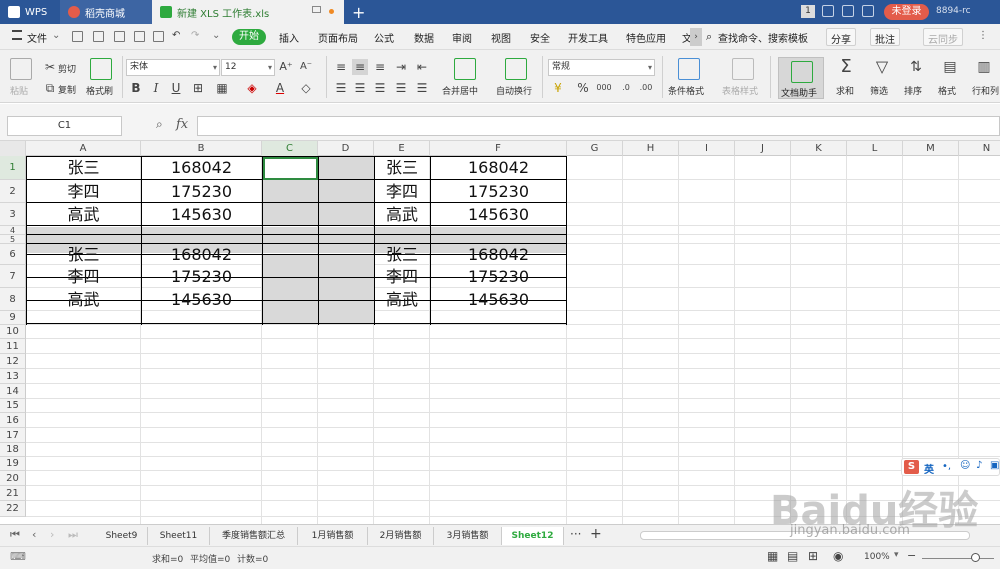 This screenshot has height=569, width=1000. Describe the element at coordinates (83, 191) in the screenshot. I see `cell-a2: 李四` at that location.